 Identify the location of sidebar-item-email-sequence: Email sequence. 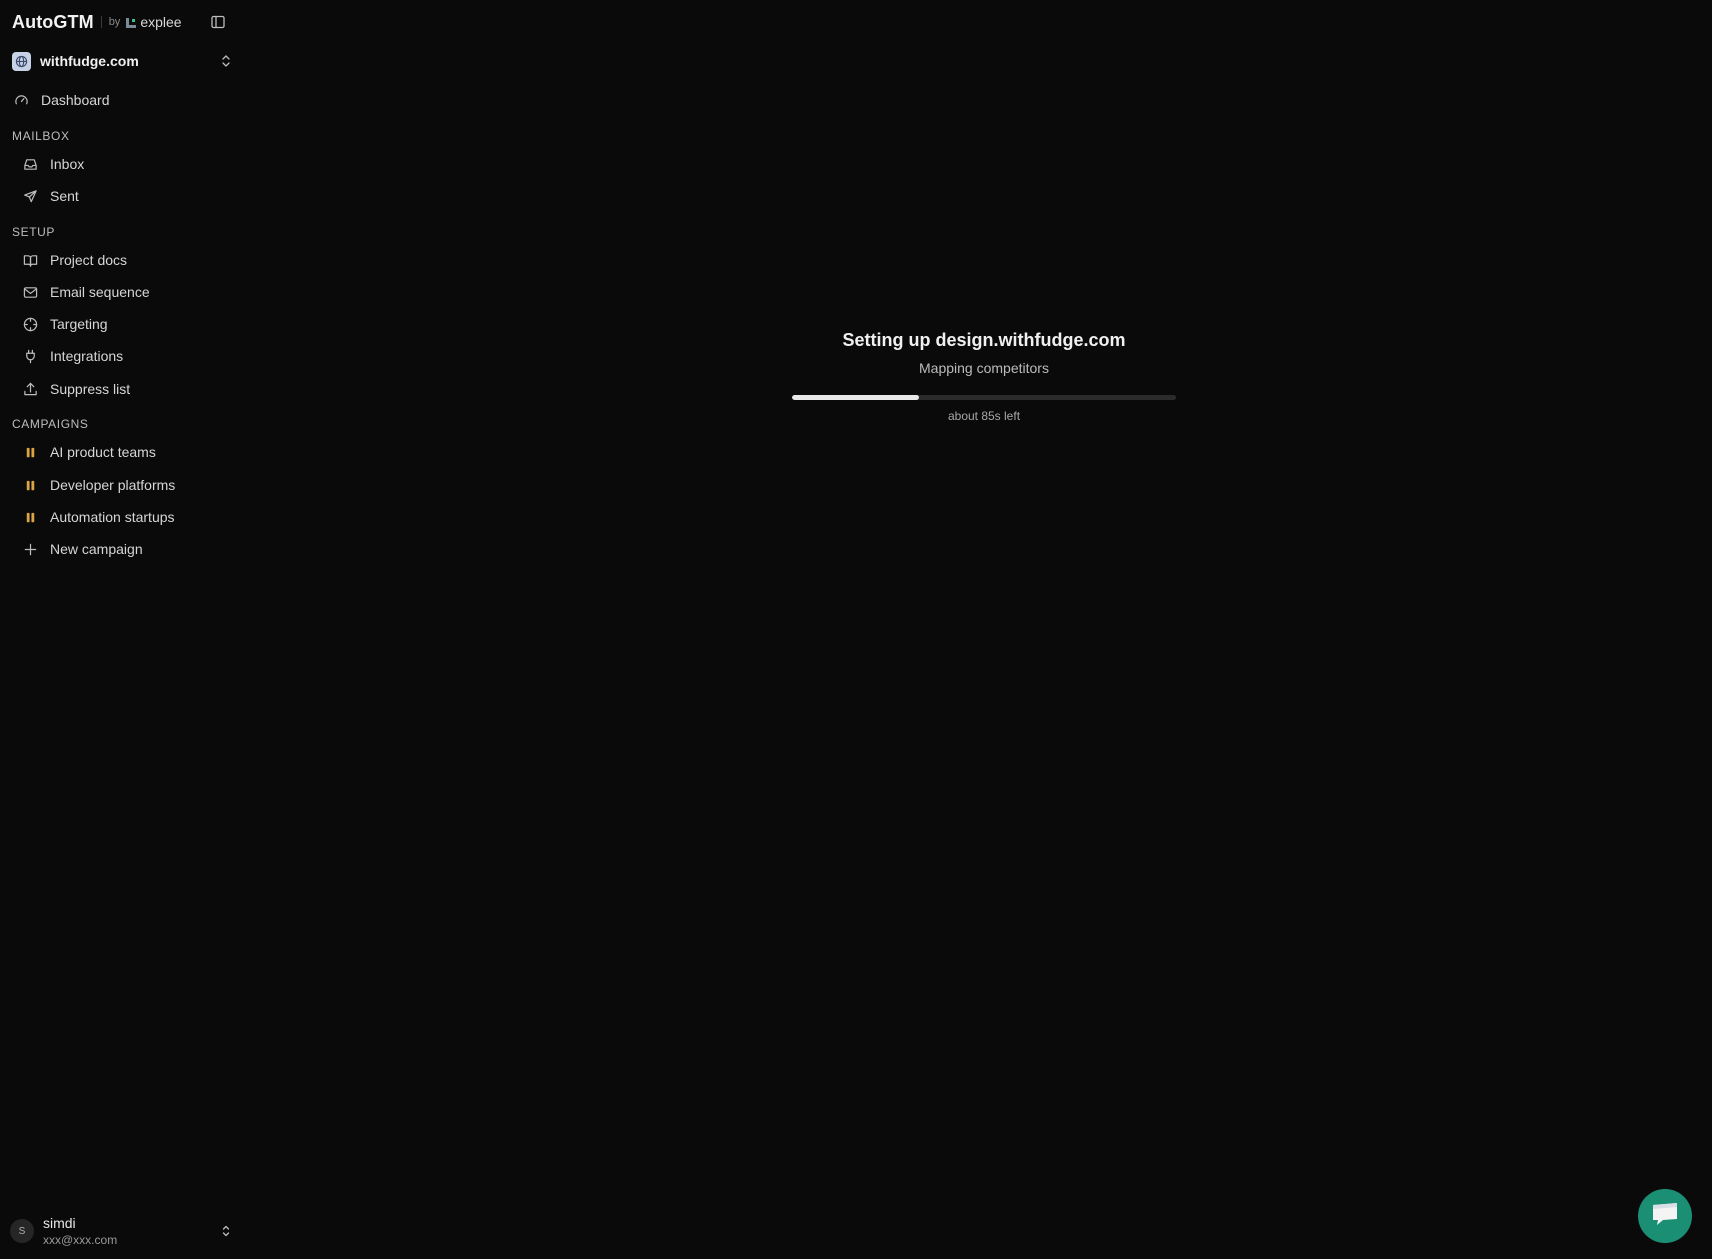
(86, 292).